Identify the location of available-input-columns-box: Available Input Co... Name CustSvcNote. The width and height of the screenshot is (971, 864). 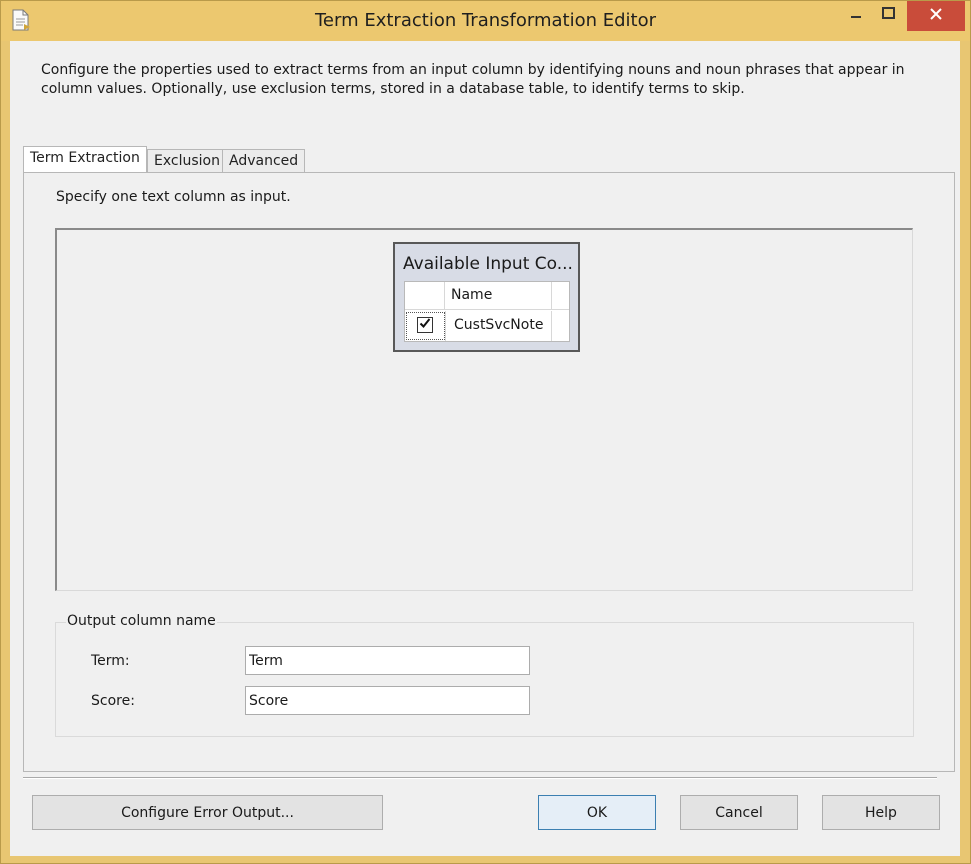
(486, 297).